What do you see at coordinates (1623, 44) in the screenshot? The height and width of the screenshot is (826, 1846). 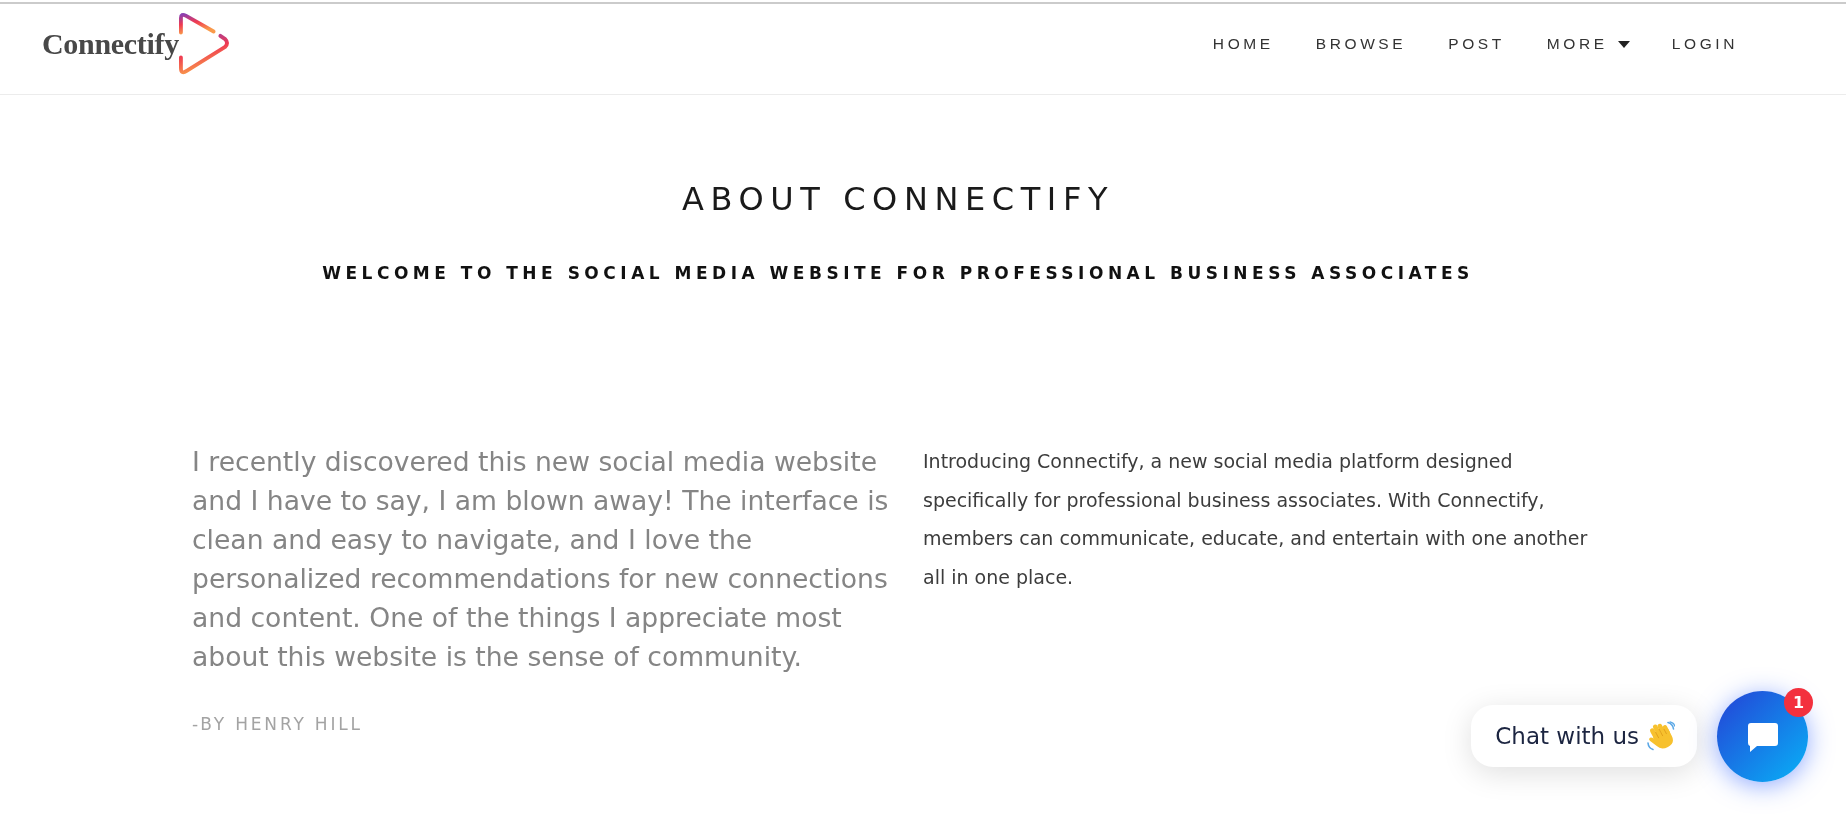 I see `caret-icon` at bounding box center [1623, 44].